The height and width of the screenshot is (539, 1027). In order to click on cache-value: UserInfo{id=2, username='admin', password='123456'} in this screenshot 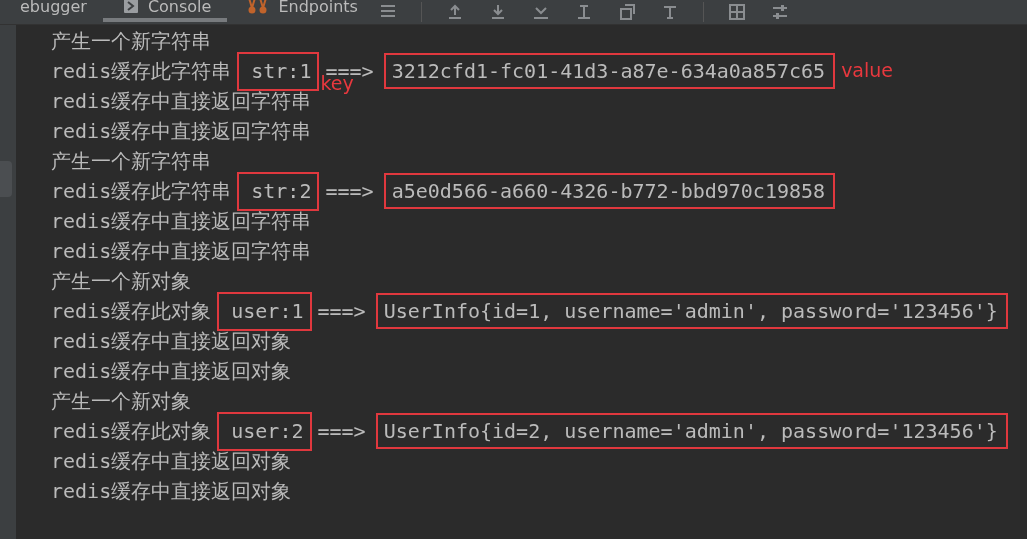, I will do `click(691, 431)`.